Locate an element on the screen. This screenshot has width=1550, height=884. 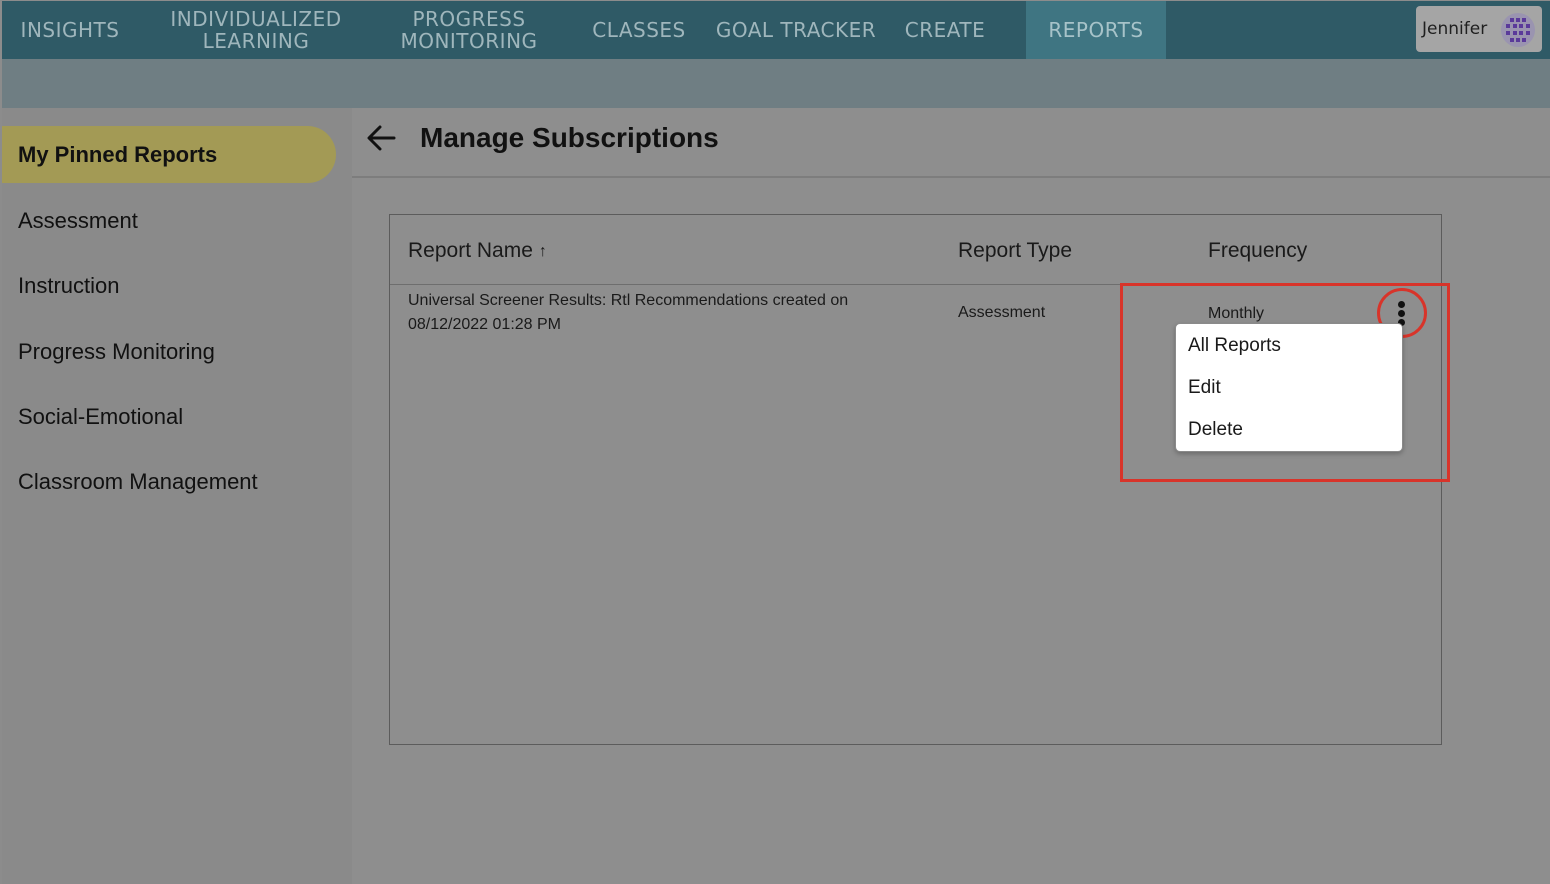
report-type-cell: Assessment is located at coordinates (1002, 312).